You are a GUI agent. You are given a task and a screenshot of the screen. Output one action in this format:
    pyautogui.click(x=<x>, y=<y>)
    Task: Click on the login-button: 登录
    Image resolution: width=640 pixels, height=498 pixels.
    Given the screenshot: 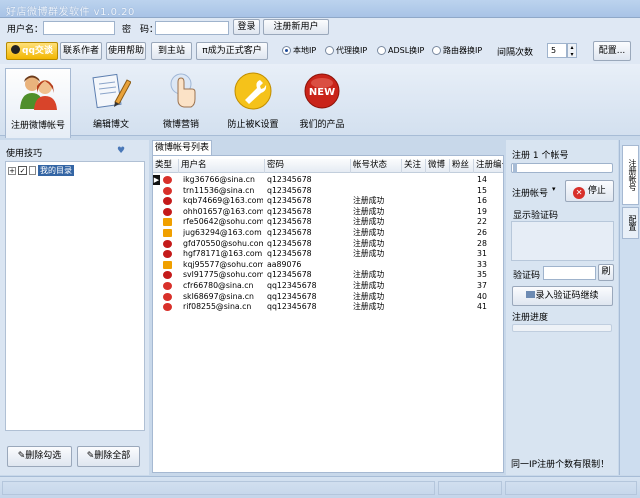 What is the action you would take?
    pyautogui.click(x=246, y=27)
    